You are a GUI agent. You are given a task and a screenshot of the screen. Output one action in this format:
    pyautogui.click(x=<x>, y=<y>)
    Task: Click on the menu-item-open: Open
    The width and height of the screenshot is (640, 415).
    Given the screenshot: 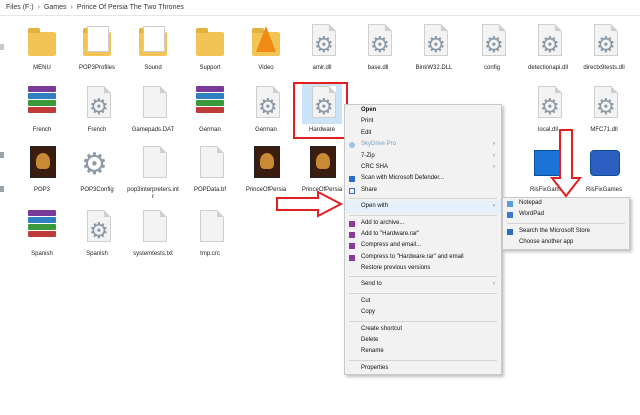 What is the action you would take?
    pyautogui.click(x=423, y=110)
    